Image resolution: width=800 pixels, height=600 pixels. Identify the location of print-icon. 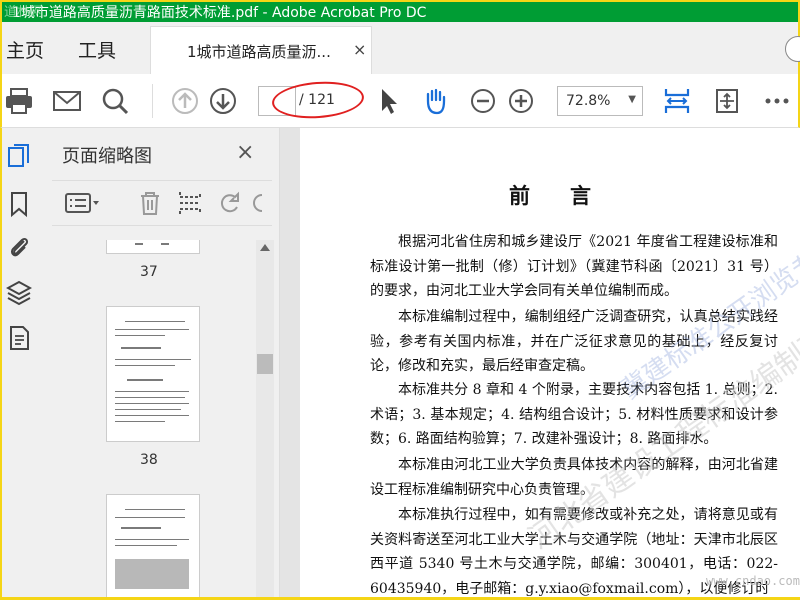
(19, 101).